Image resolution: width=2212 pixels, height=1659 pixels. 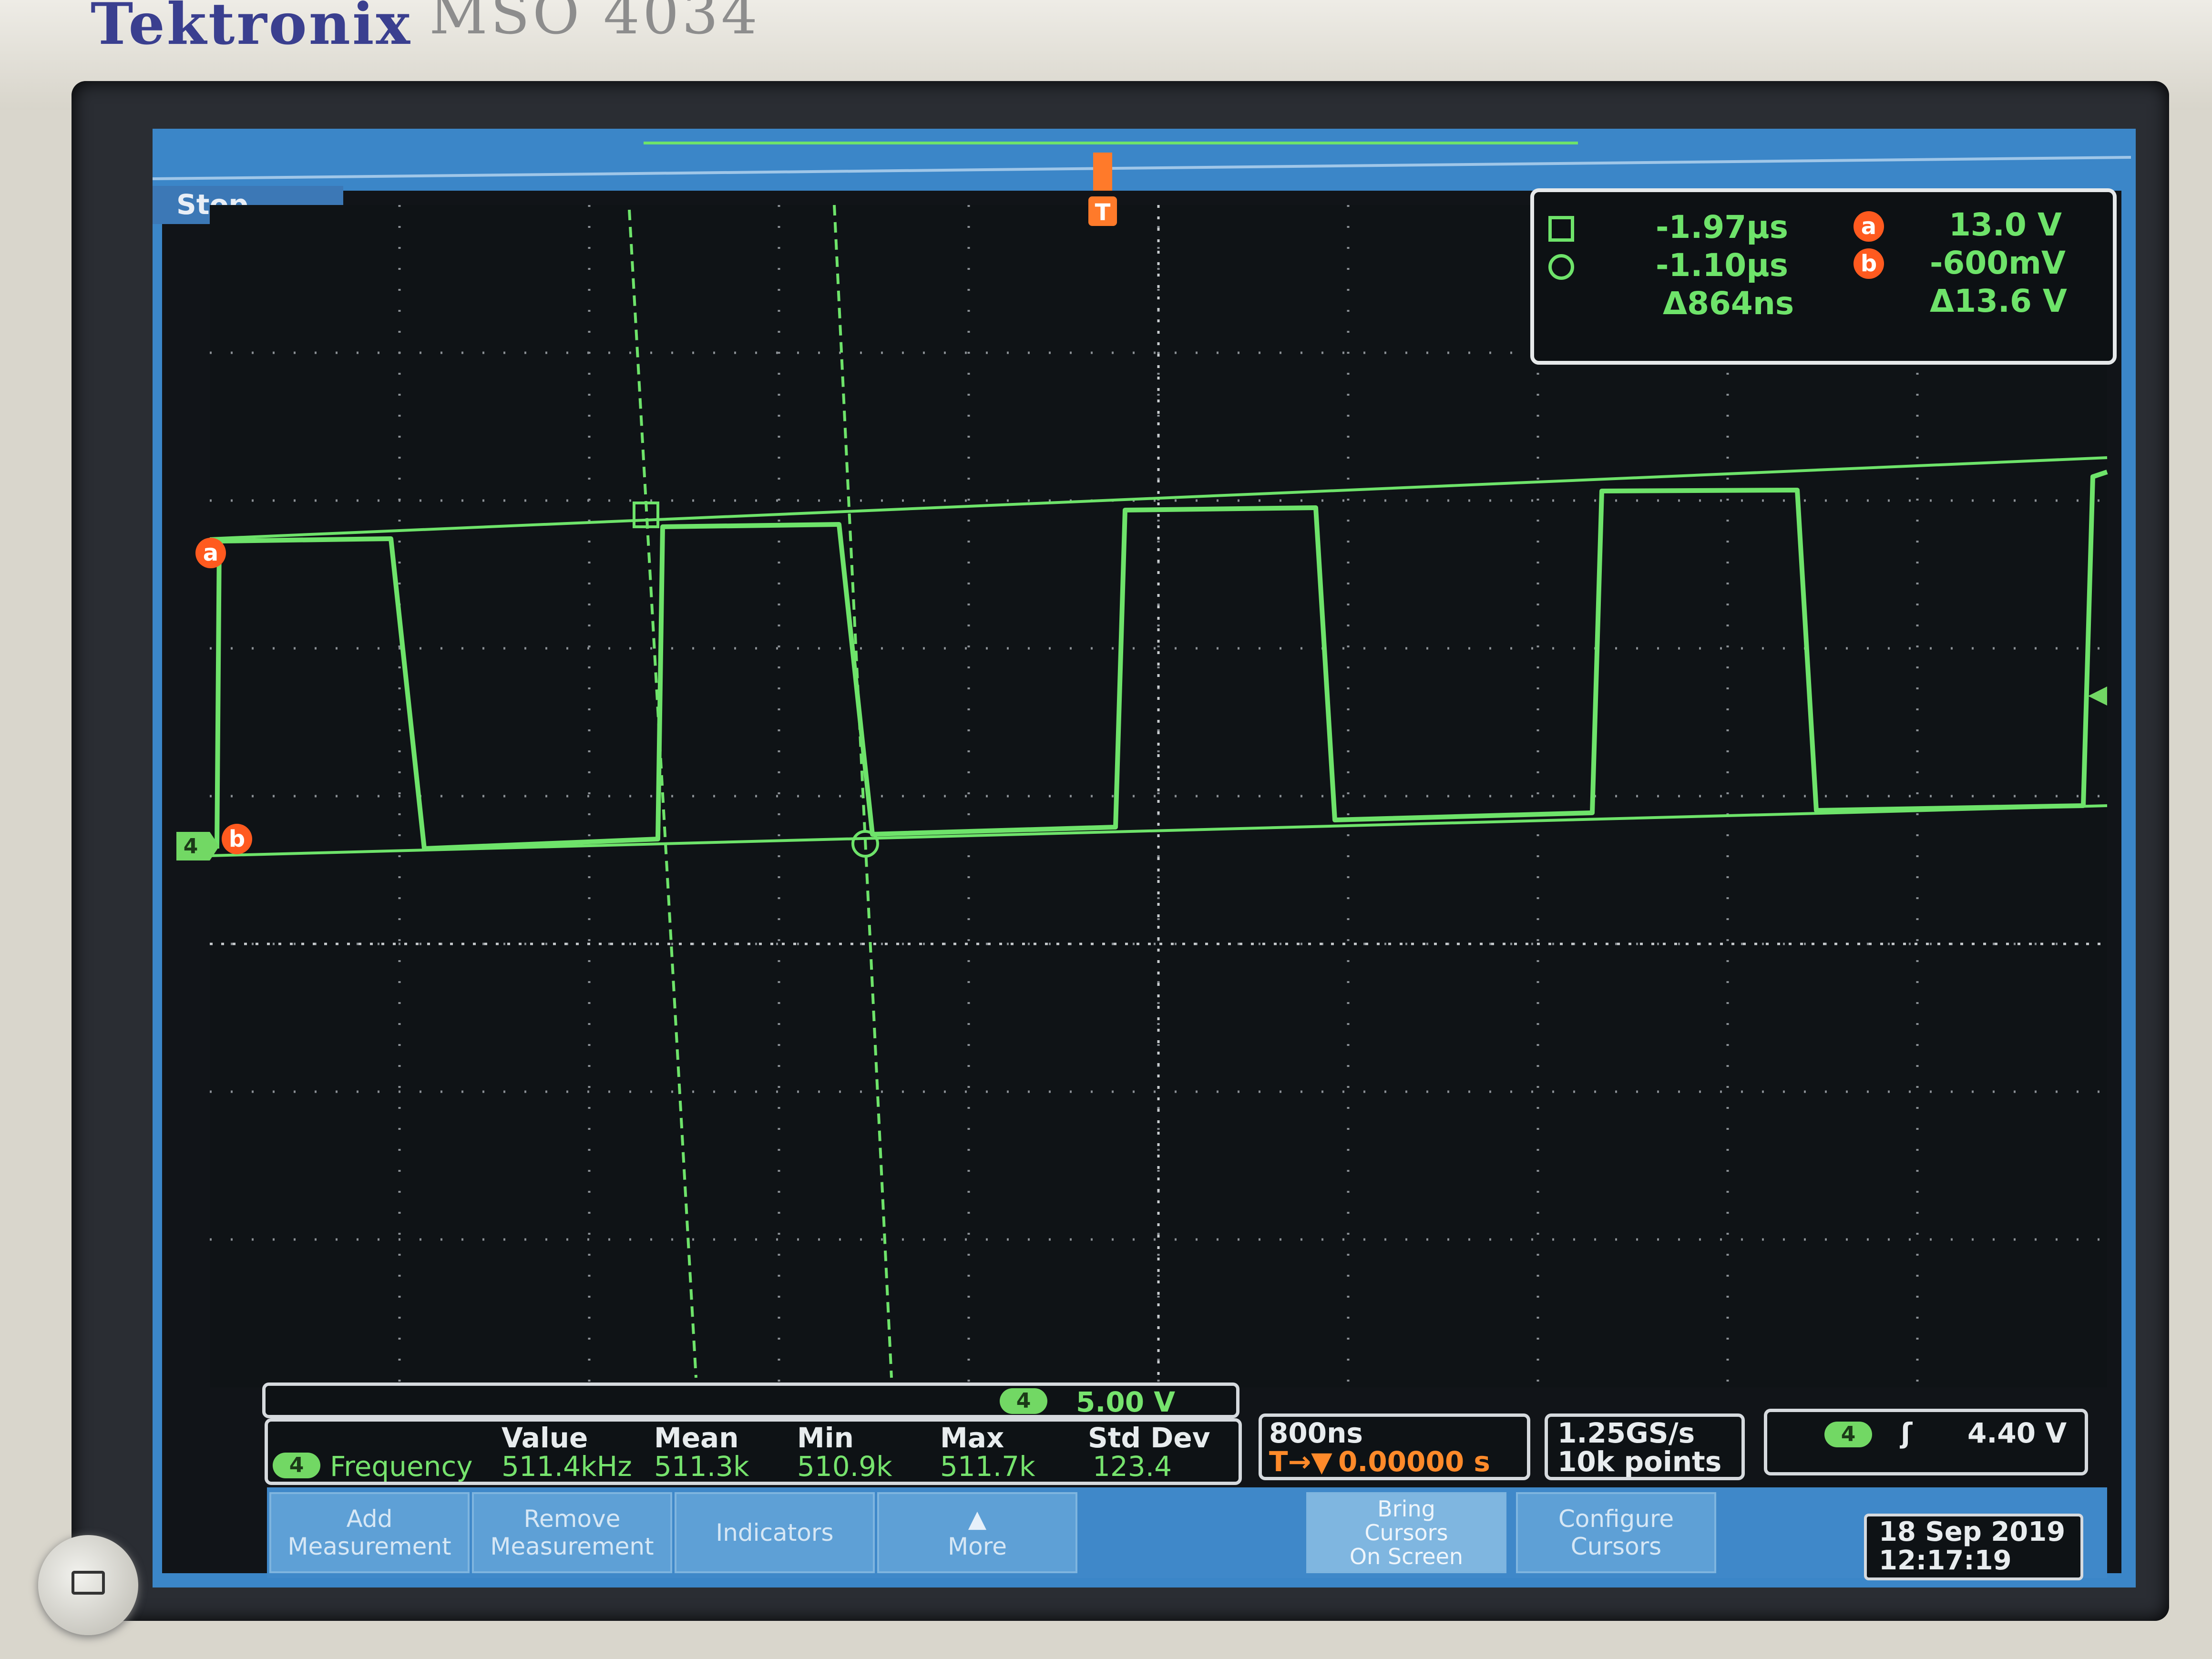 What do you see at coordinates (2017, 1433) in the screenshot?
I see `trigger-level: 4.40 V` at bounding box center [2017, 1433].